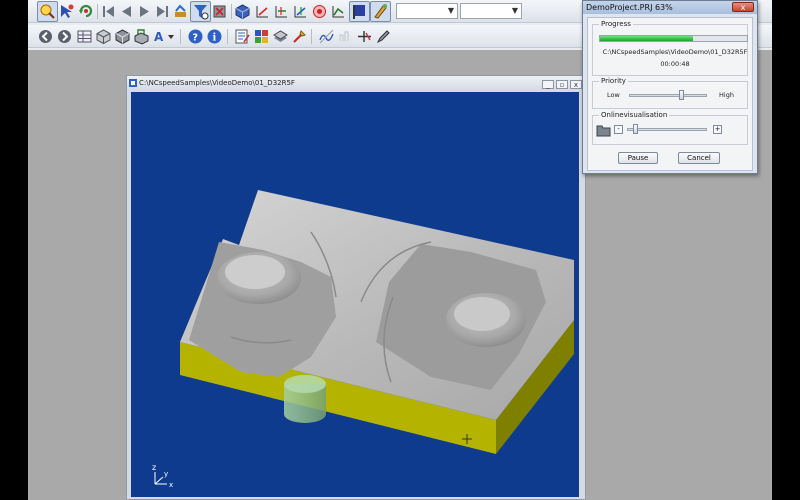  I want to click on axis-label-y: y, so click(166, 474).